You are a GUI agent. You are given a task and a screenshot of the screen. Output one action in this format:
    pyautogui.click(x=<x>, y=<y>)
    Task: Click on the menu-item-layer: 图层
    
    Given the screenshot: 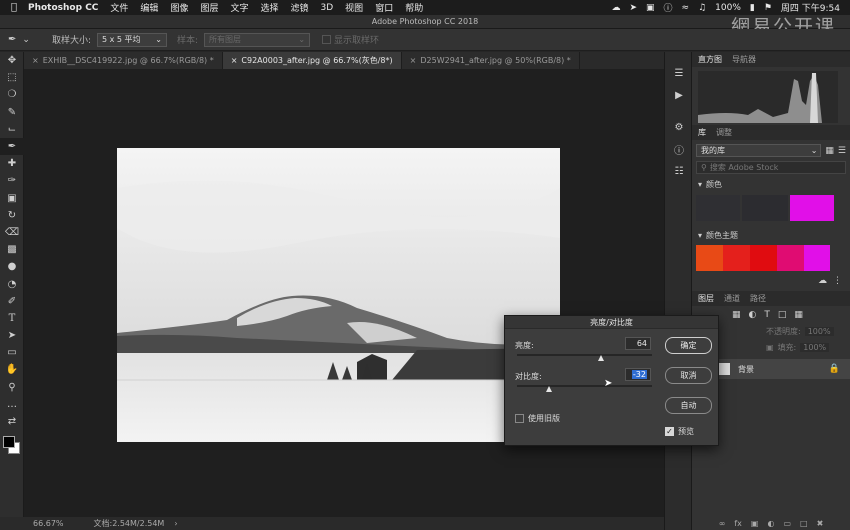 What is the action you would take?
    pyautogui.click(x=209, y=7)
    